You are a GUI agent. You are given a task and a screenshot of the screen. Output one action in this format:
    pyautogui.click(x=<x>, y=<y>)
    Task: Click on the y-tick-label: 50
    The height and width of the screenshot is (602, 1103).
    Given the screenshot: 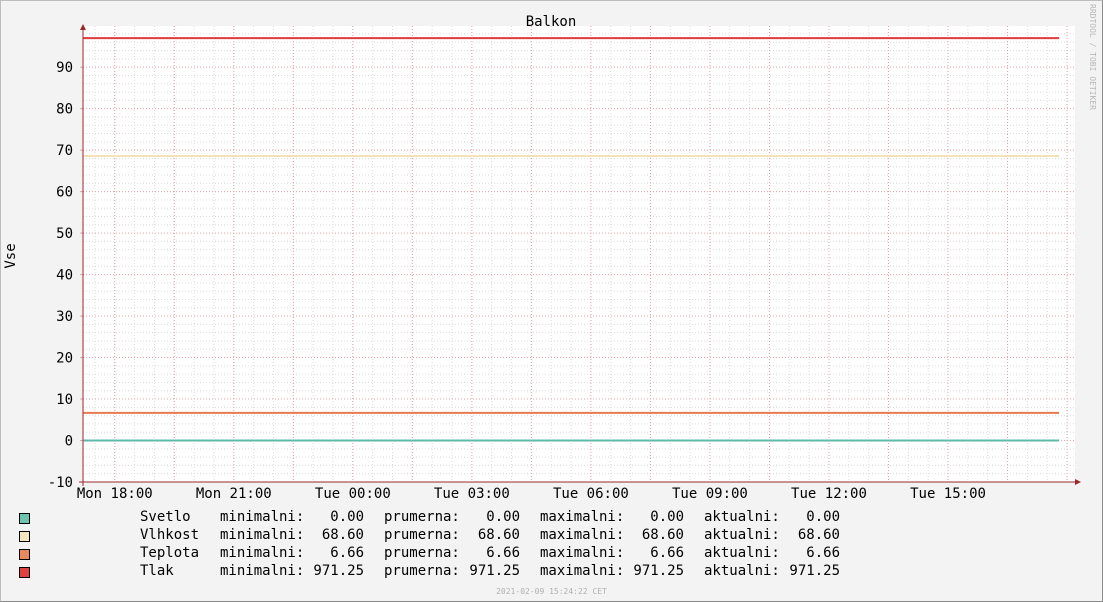 What is the action you would take?
    pyautogui.click(x=64, y=234)
    